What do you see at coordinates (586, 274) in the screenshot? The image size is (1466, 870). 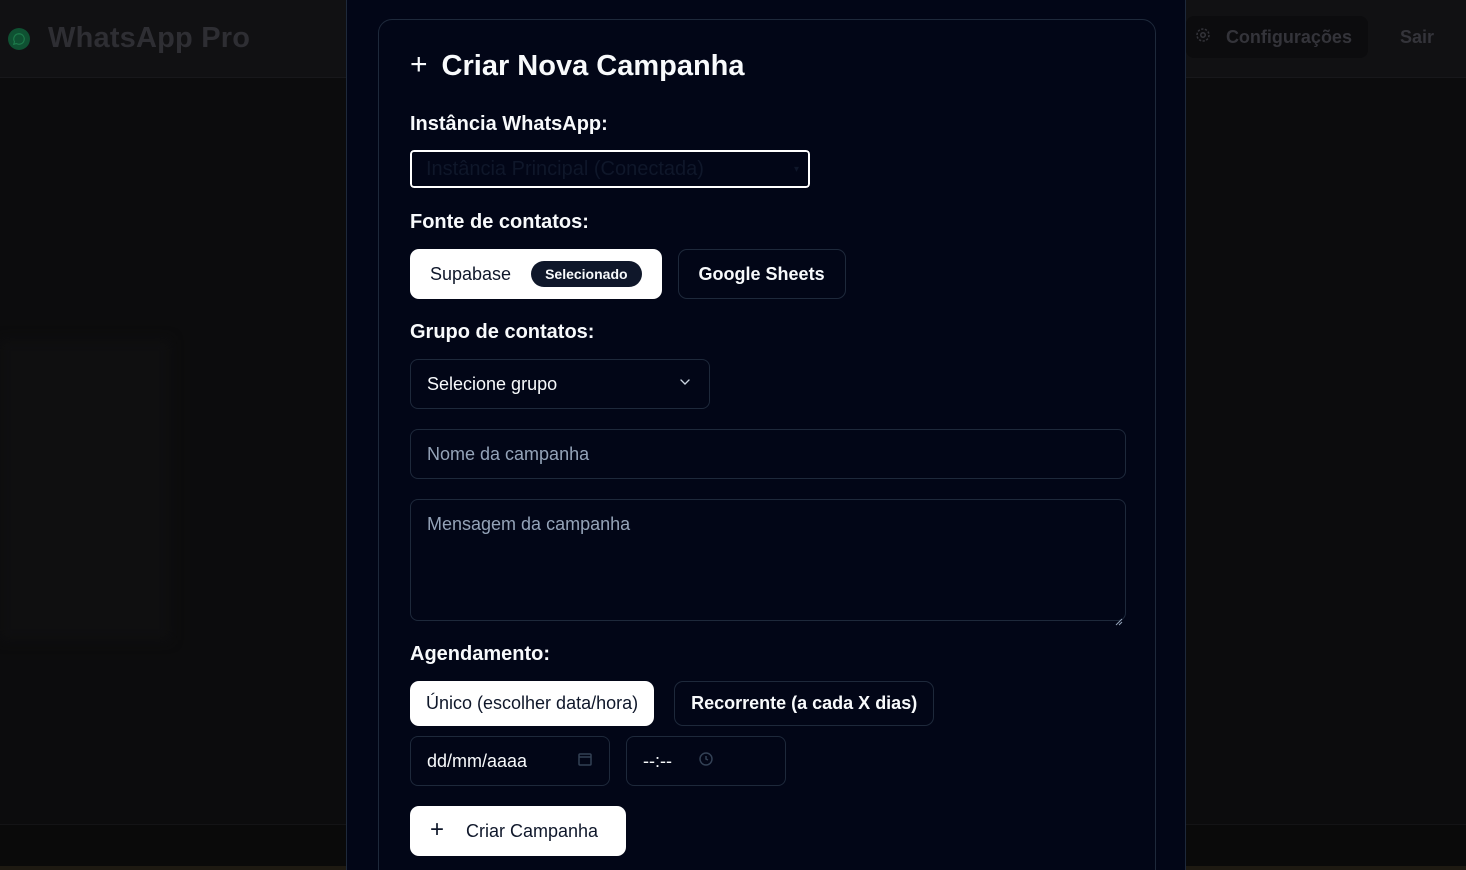 I see `selected-badge: Selecionado` at bounding box center [586, 274].